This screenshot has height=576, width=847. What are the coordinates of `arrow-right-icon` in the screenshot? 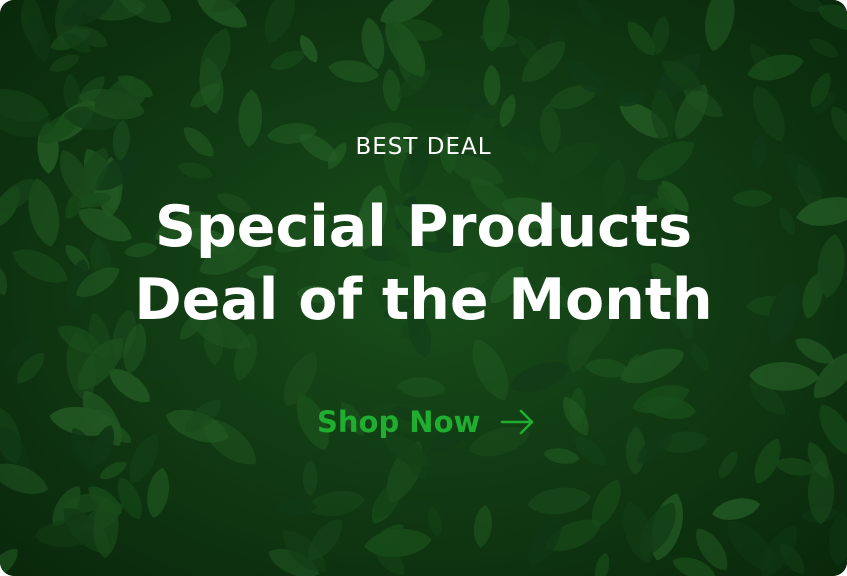 It's located at (517, 422).